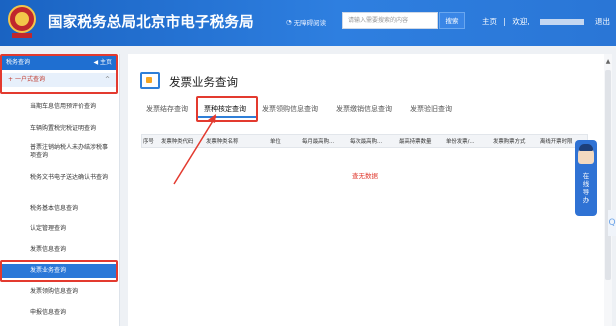 The height and width of the screenshot is (326, 616). What do you see at coordinates (59, 178) in the screenshot?
I see `sidebar-item: 税务文书电子送达确认书查询` at bounding box center [59, 178].